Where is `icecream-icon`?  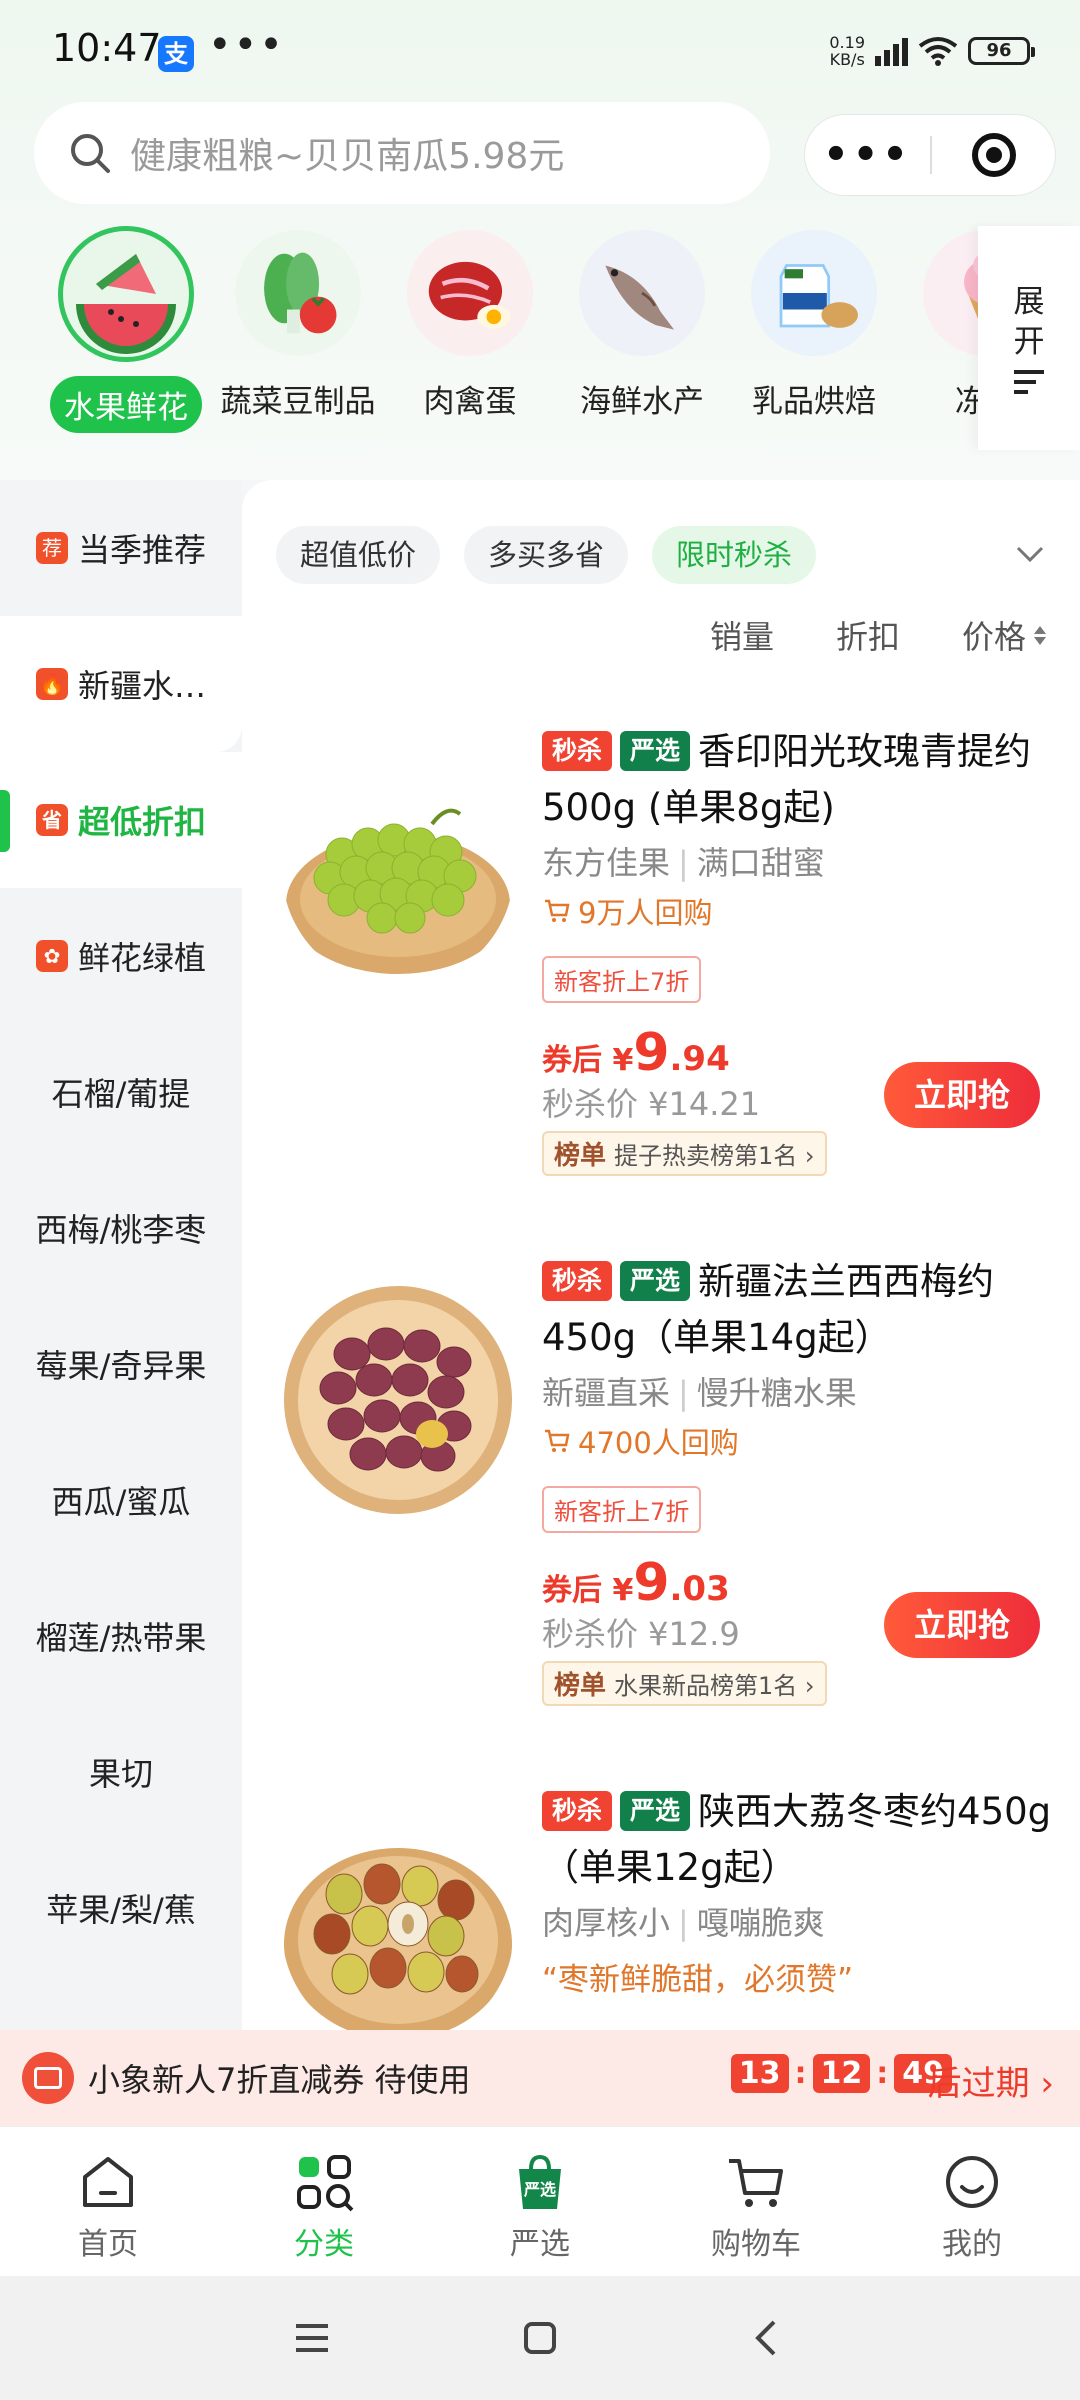 icecream-icon is located at coordinates (951, 293).